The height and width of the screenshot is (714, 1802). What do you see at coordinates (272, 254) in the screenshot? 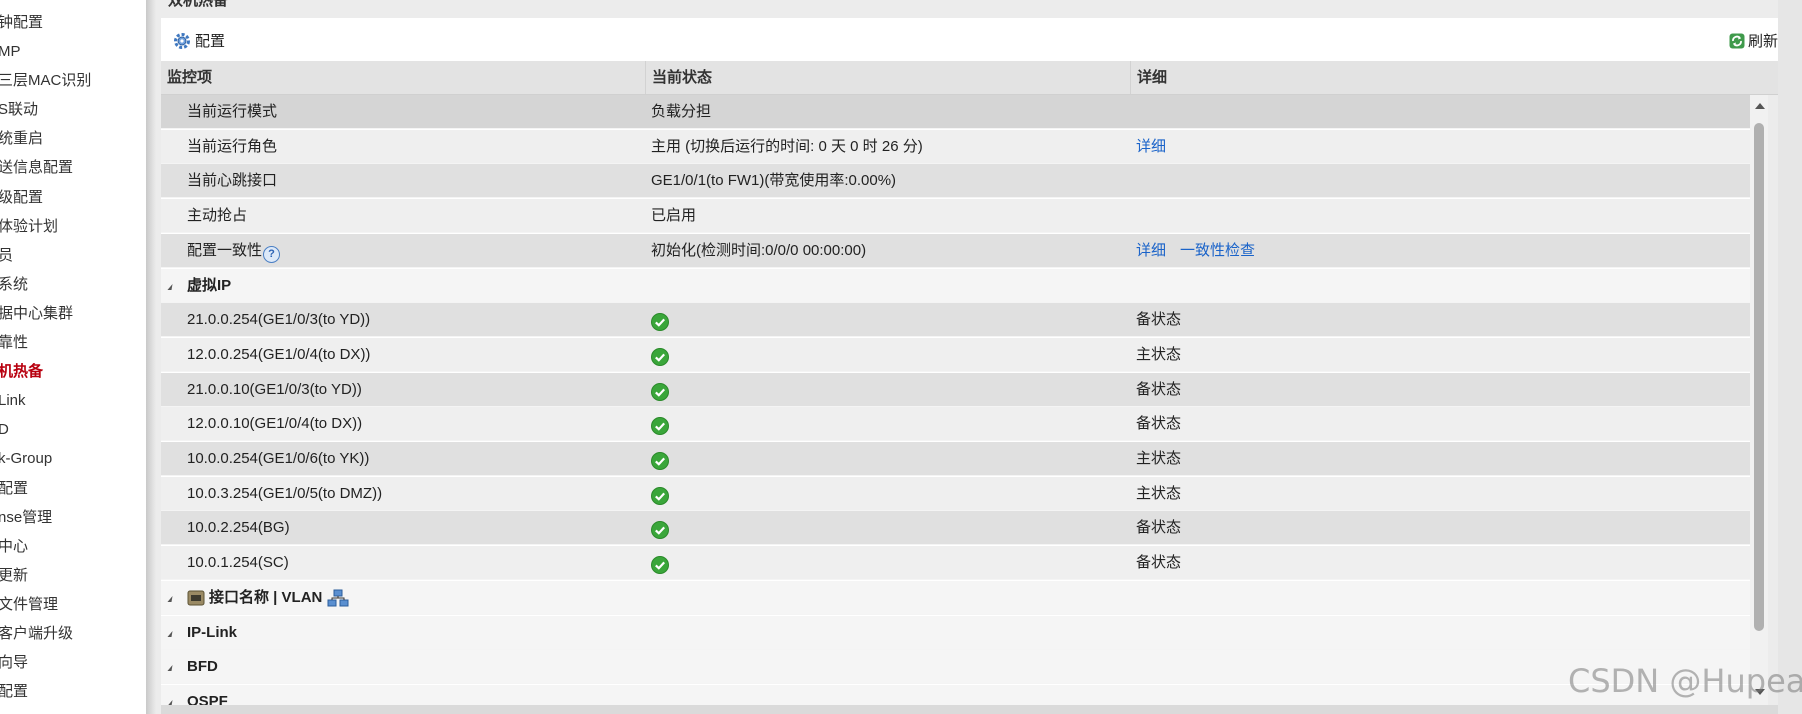
I see `help-icon: ?` at bounding box center [272, 254].